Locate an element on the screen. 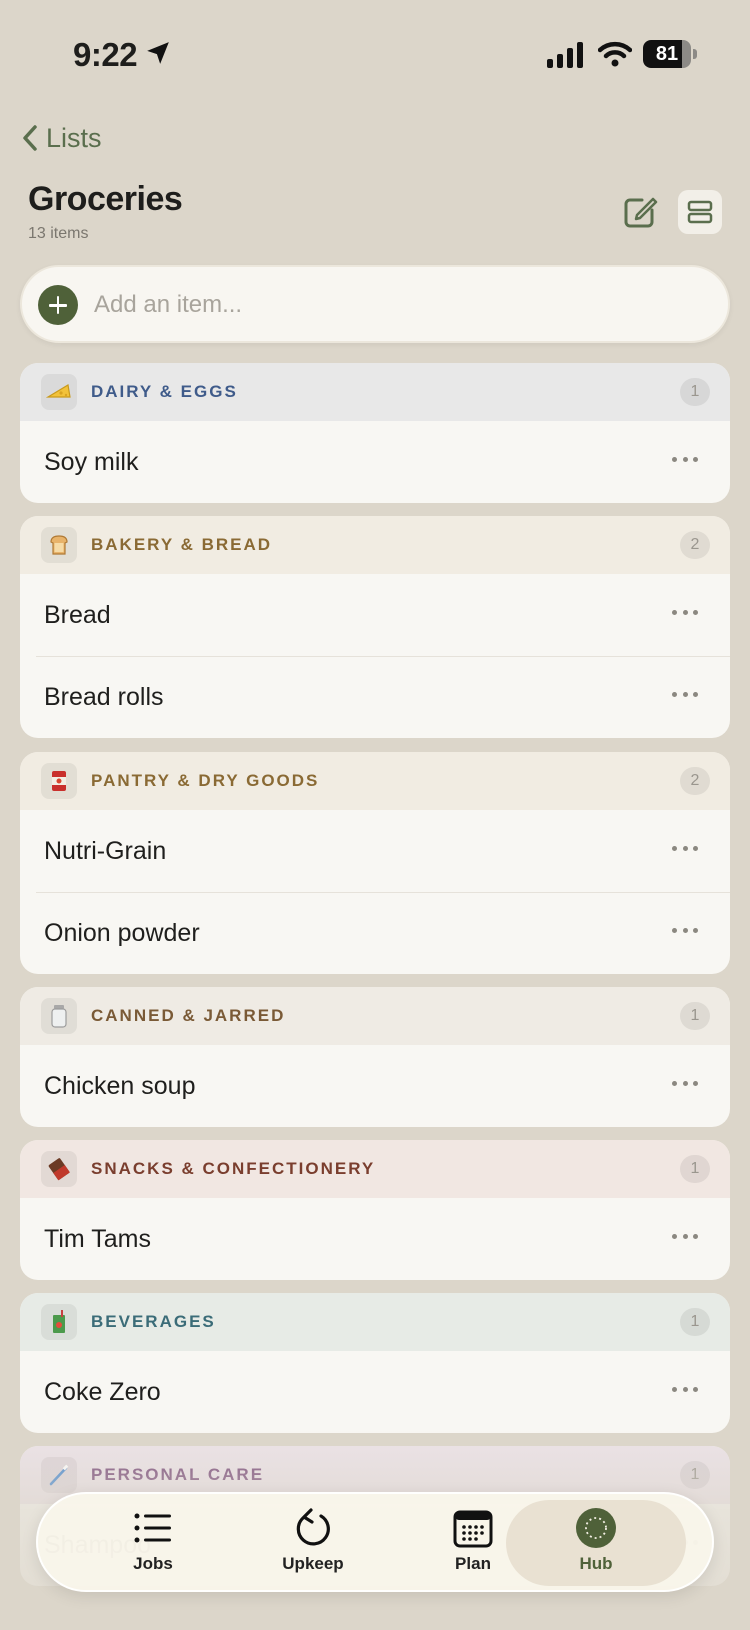 The height and width of the screenshot is (1630, 750). back-button: Lists is located at coordinates (61, 138).